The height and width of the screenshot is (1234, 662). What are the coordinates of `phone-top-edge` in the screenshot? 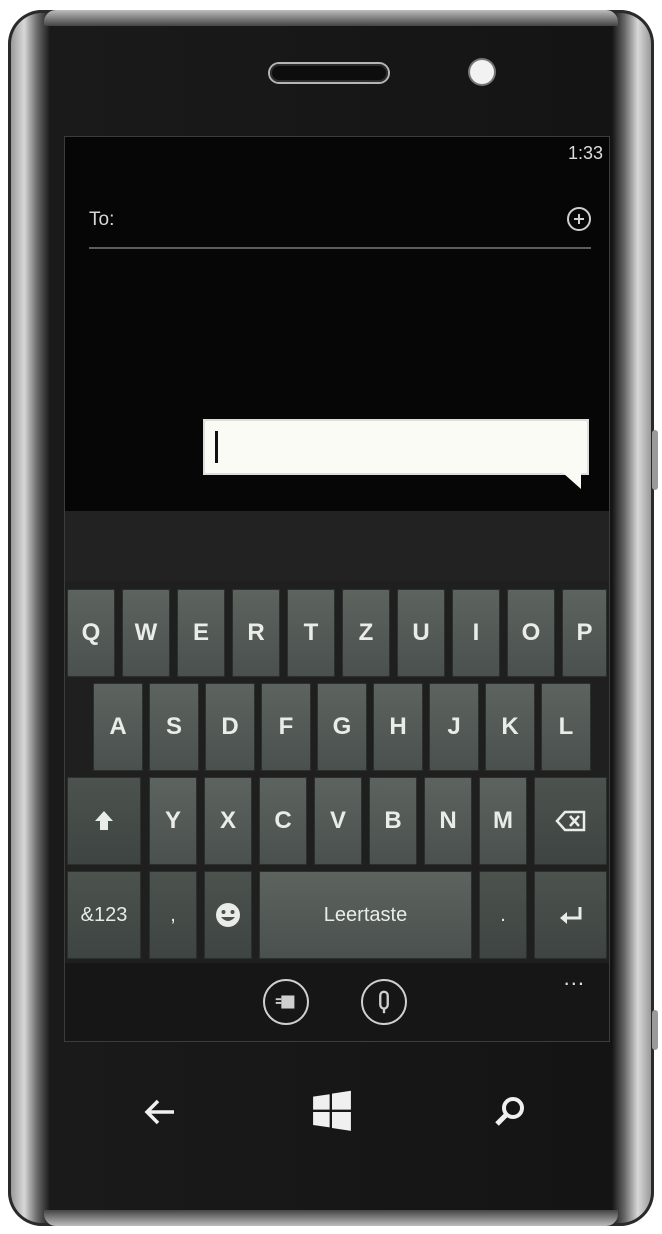 It's located at (331, 18).